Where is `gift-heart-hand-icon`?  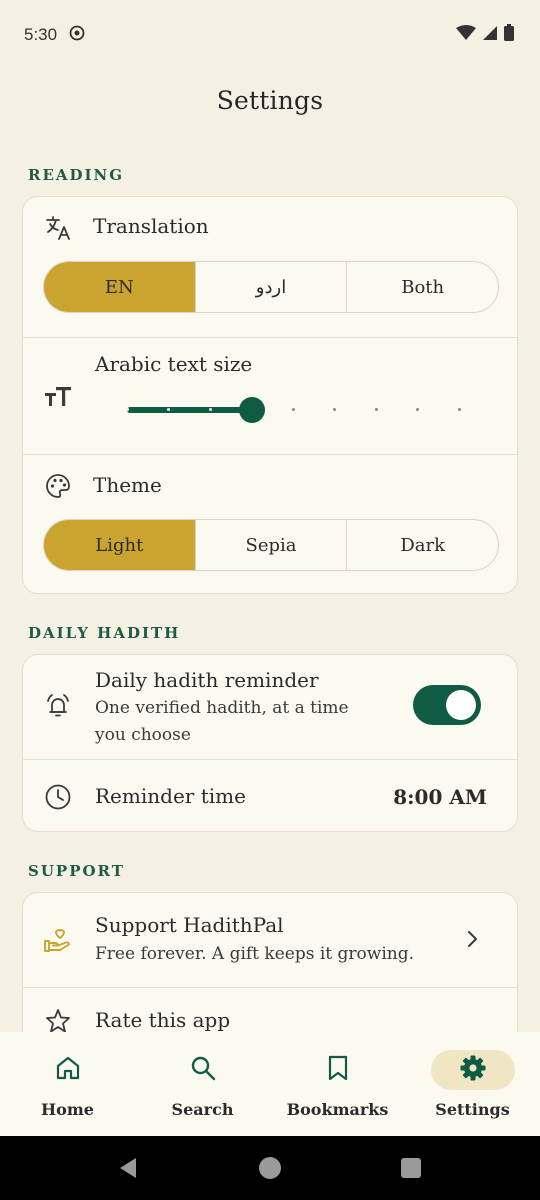 gift-heart-hand-icon is located at coordinates (58, 940).